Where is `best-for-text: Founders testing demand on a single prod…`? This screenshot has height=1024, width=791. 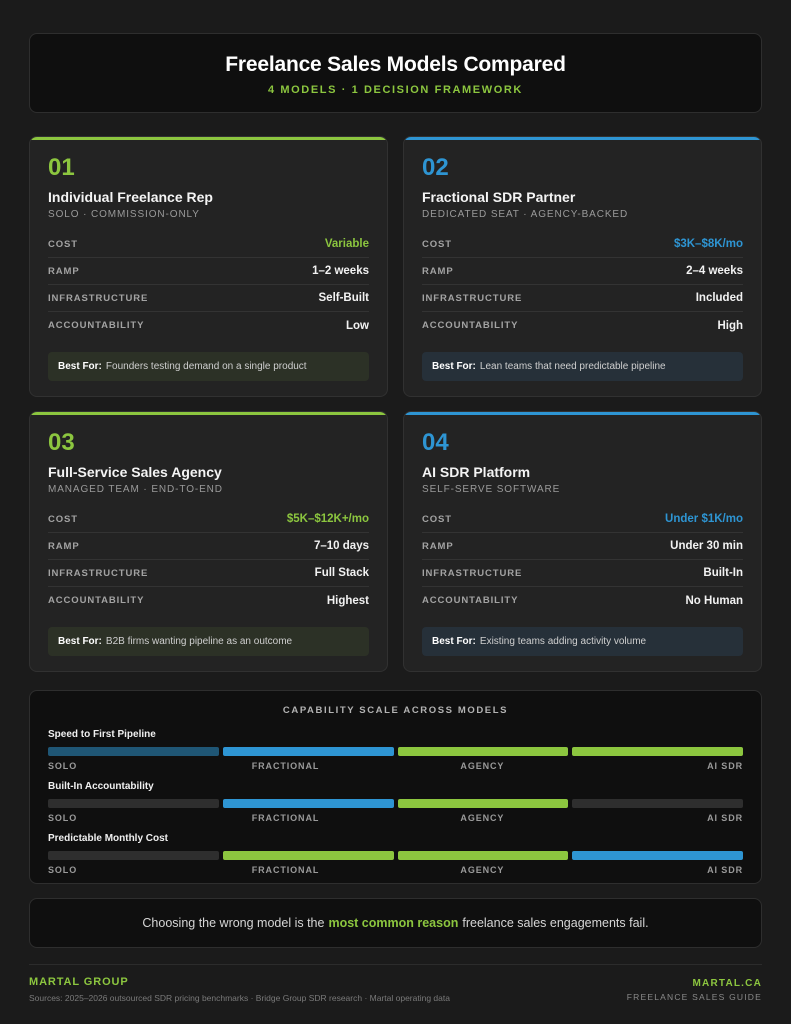
best-for-text: Founders testing demand on a single prod… is located at coordinates (206, 366).